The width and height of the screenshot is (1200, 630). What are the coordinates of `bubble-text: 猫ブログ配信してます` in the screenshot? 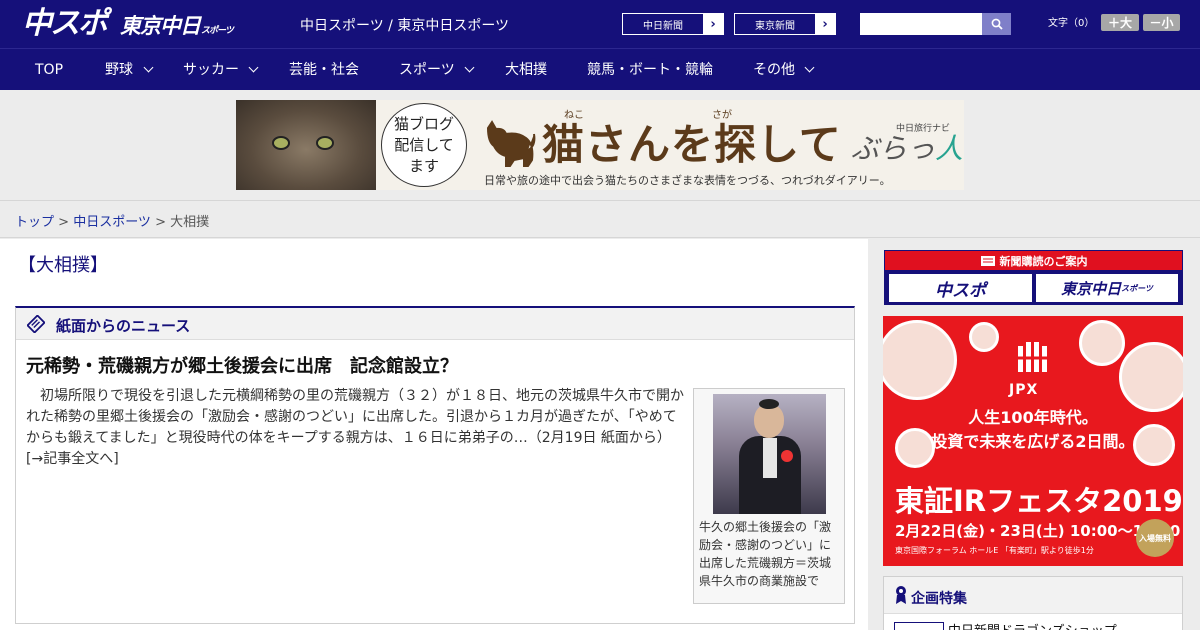 It's located at (423, 144).